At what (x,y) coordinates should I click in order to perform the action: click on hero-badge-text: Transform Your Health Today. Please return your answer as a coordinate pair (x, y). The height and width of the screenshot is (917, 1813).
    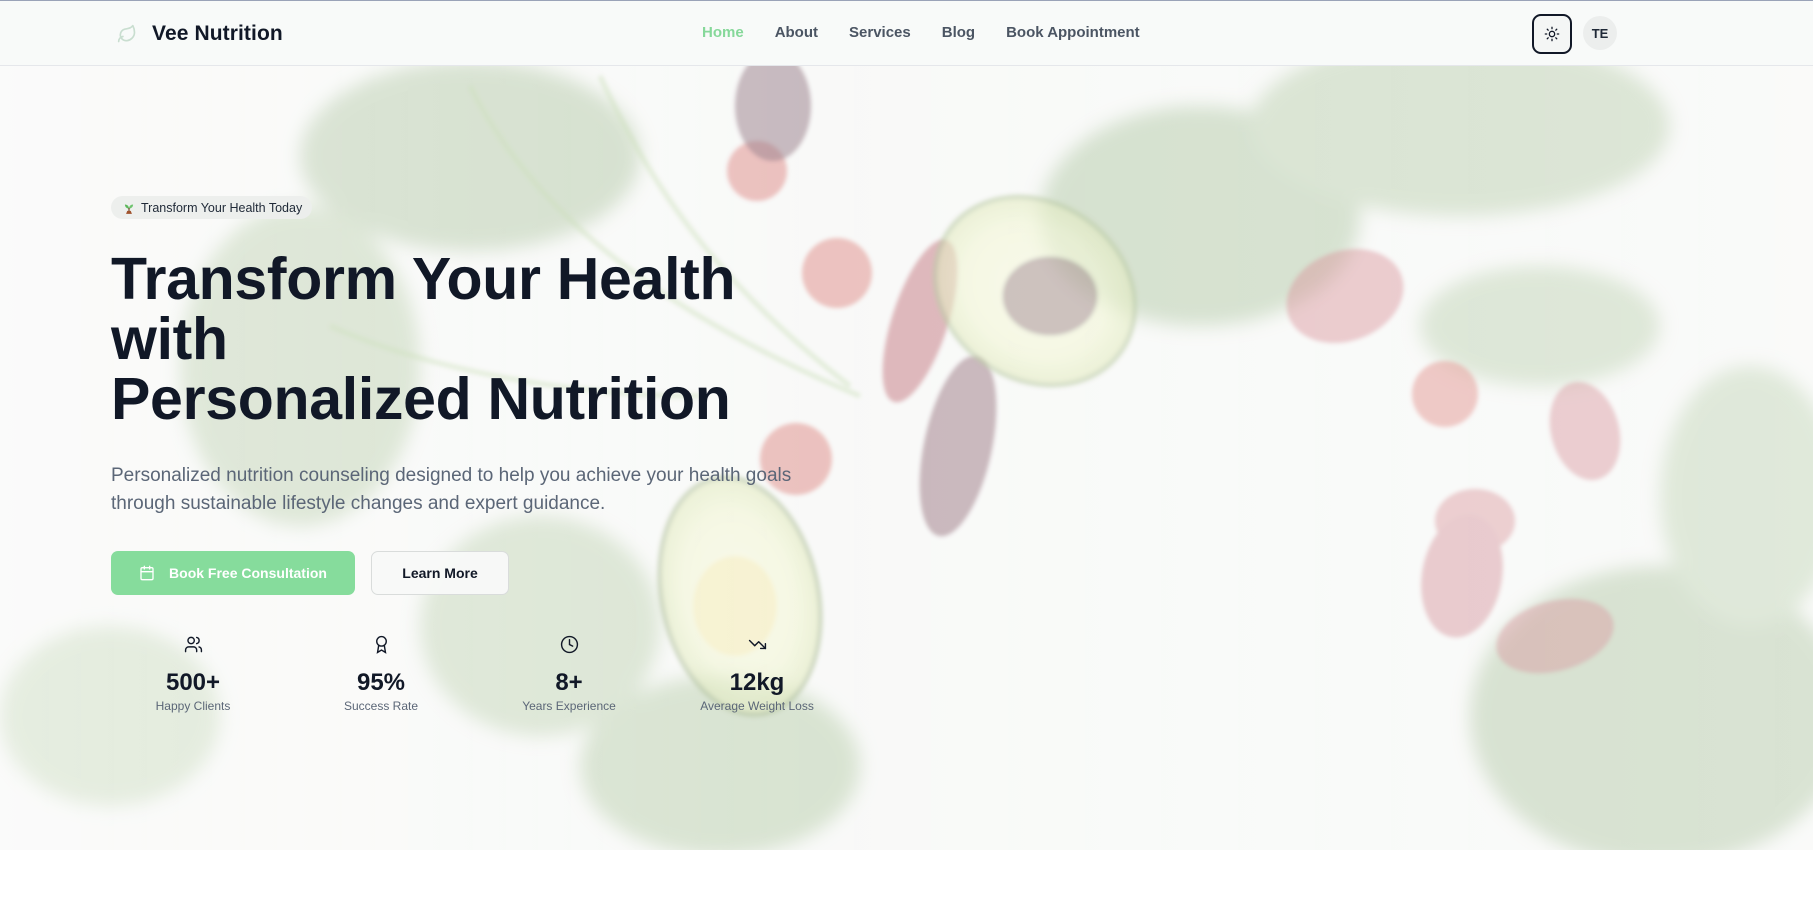
    Looking at the image, I should click on (222, 207).